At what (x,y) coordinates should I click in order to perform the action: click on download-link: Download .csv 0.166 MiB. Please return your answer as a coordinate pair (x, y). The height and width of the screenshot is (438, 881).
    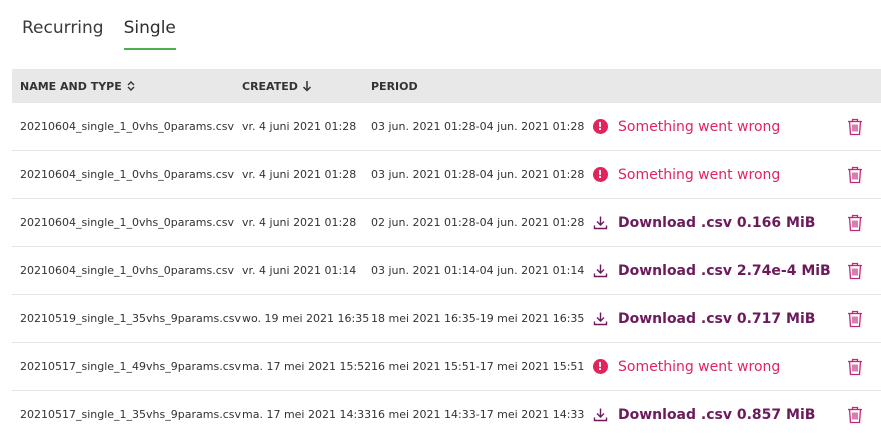
    Looking at the image, I should click on (703, 222).